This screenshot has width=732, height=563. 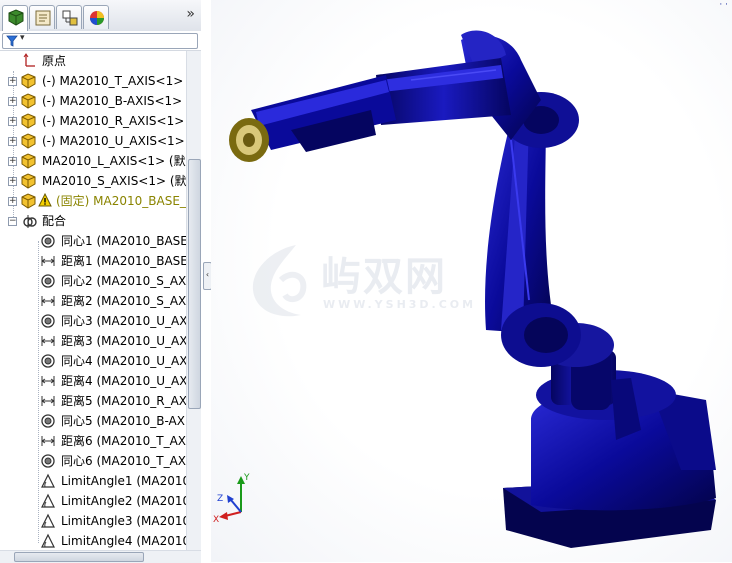 What do you see at coordinates (123, 501) in the screenshot?
I see `mate-label: LimitAngle2 (MA2010_` at bounding box center [123, 501].